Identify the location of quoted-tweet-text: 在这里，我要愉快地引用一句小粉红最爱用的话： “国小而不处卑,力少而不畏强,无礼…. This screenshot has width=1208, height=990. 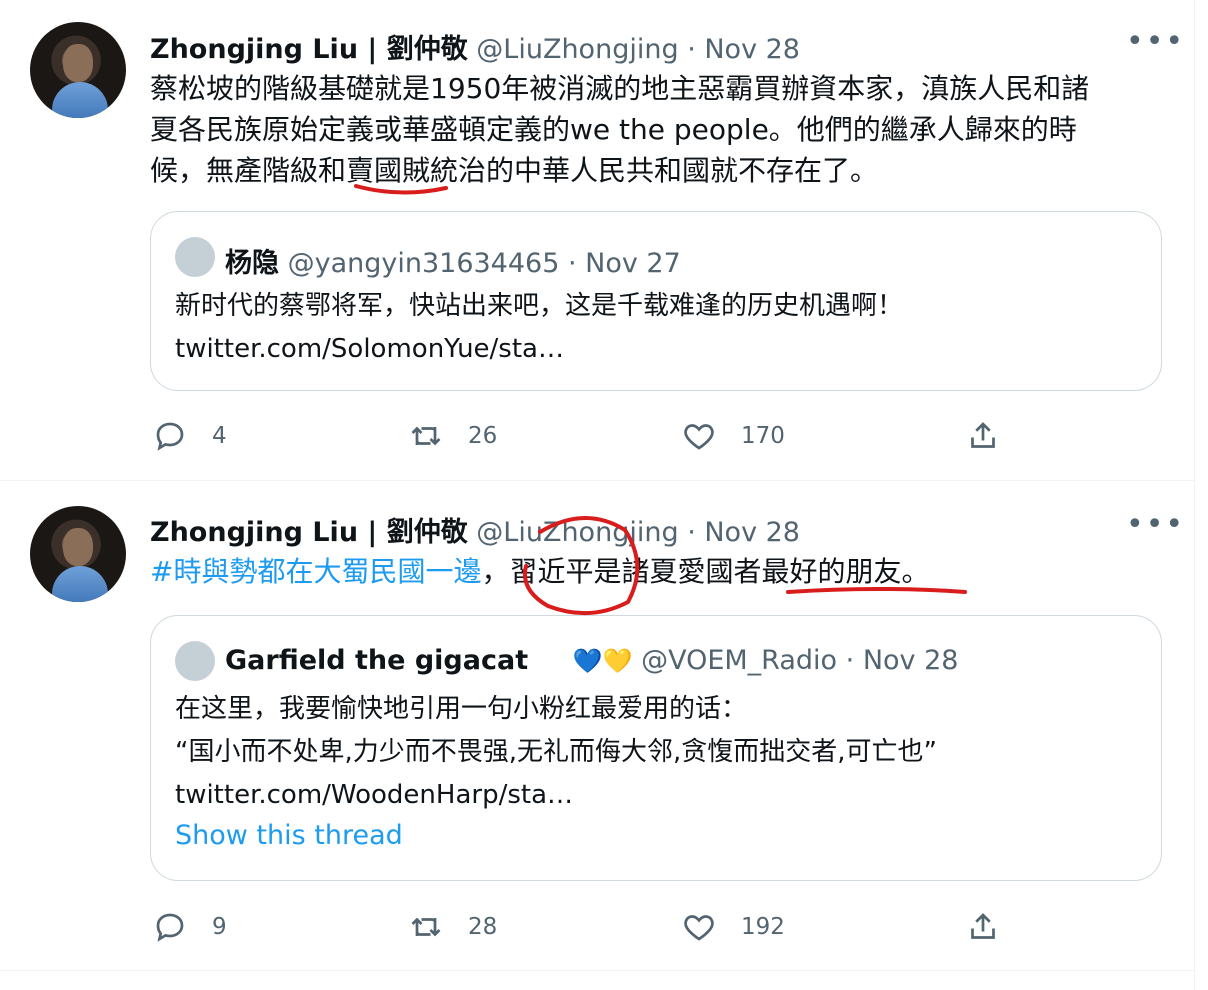
(655, 752).